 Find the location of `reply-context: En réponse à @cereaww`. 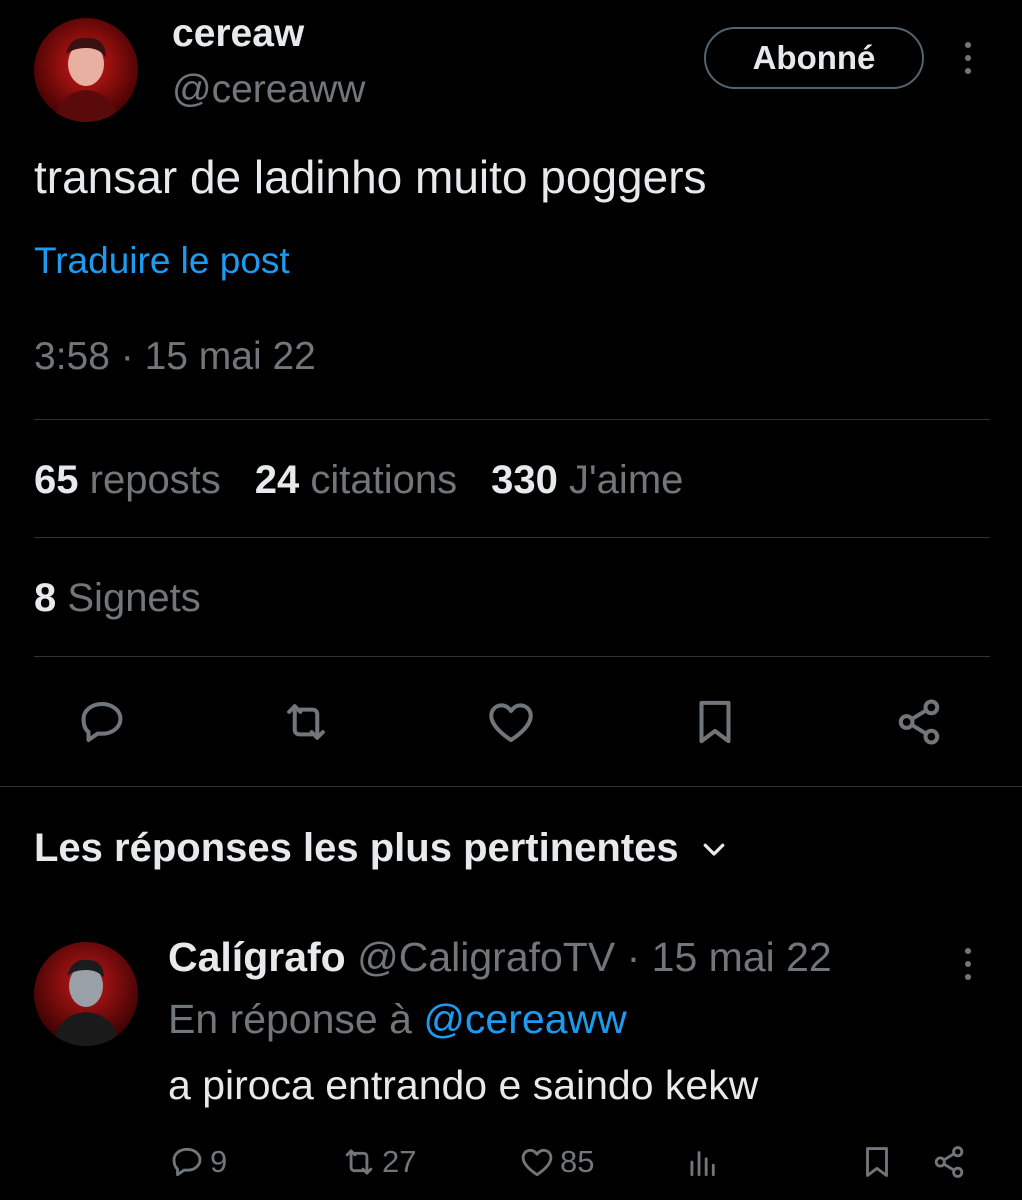

reply-context: En réponse à @cereaww is located at coordinates (397, 1019).